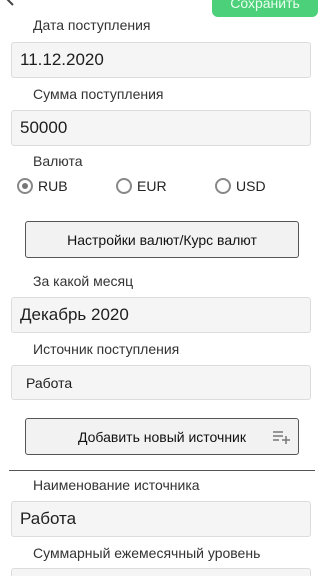  I want to click on back-arrow-icon, so click(13, 4).